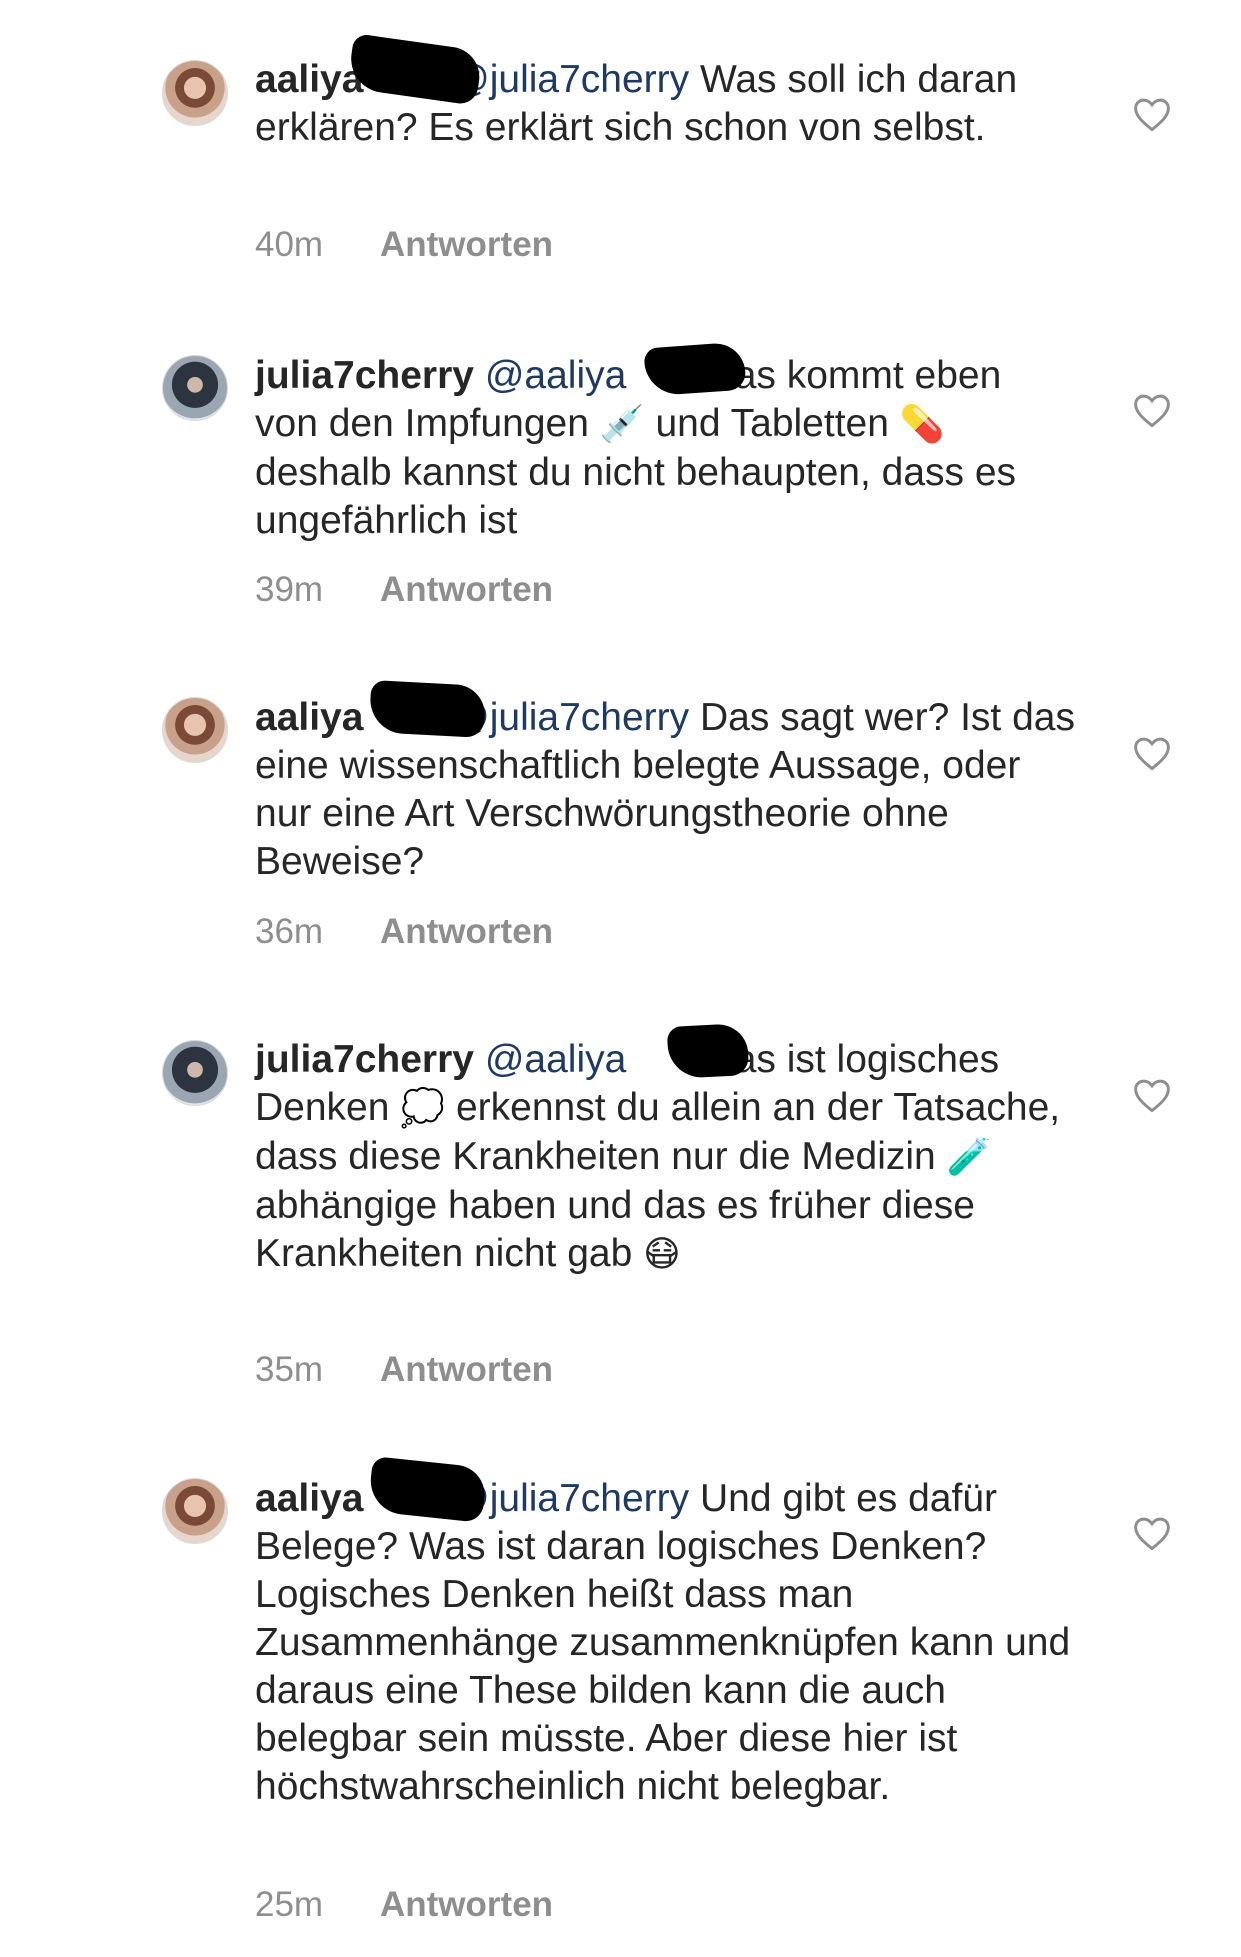 This screenshot has height=1957, width=1241. I want to click on comment-time: 36m, so click(289, 931).